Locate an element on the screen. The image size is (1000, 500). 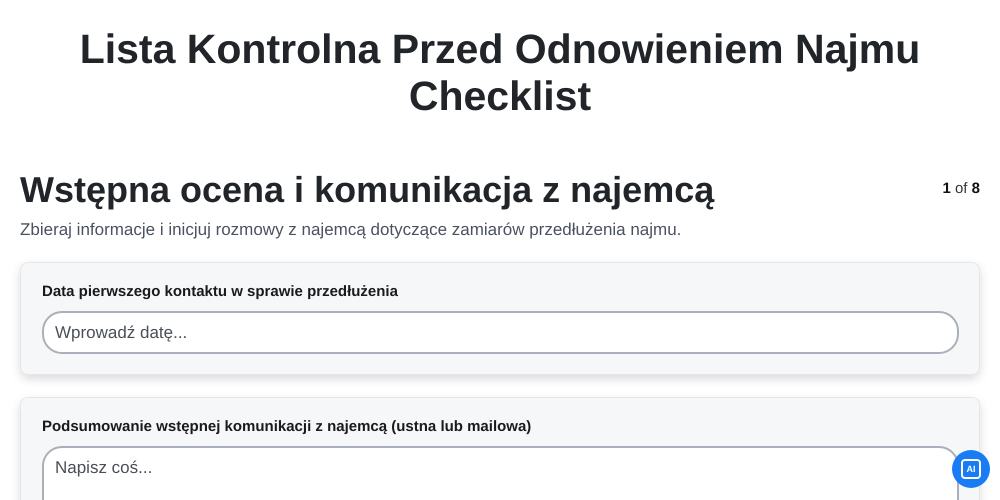
field-label: Podsumowanie wstępnej komunikacji z najemcą (ustna lub mailowa) is located at coordinates (287, 426).